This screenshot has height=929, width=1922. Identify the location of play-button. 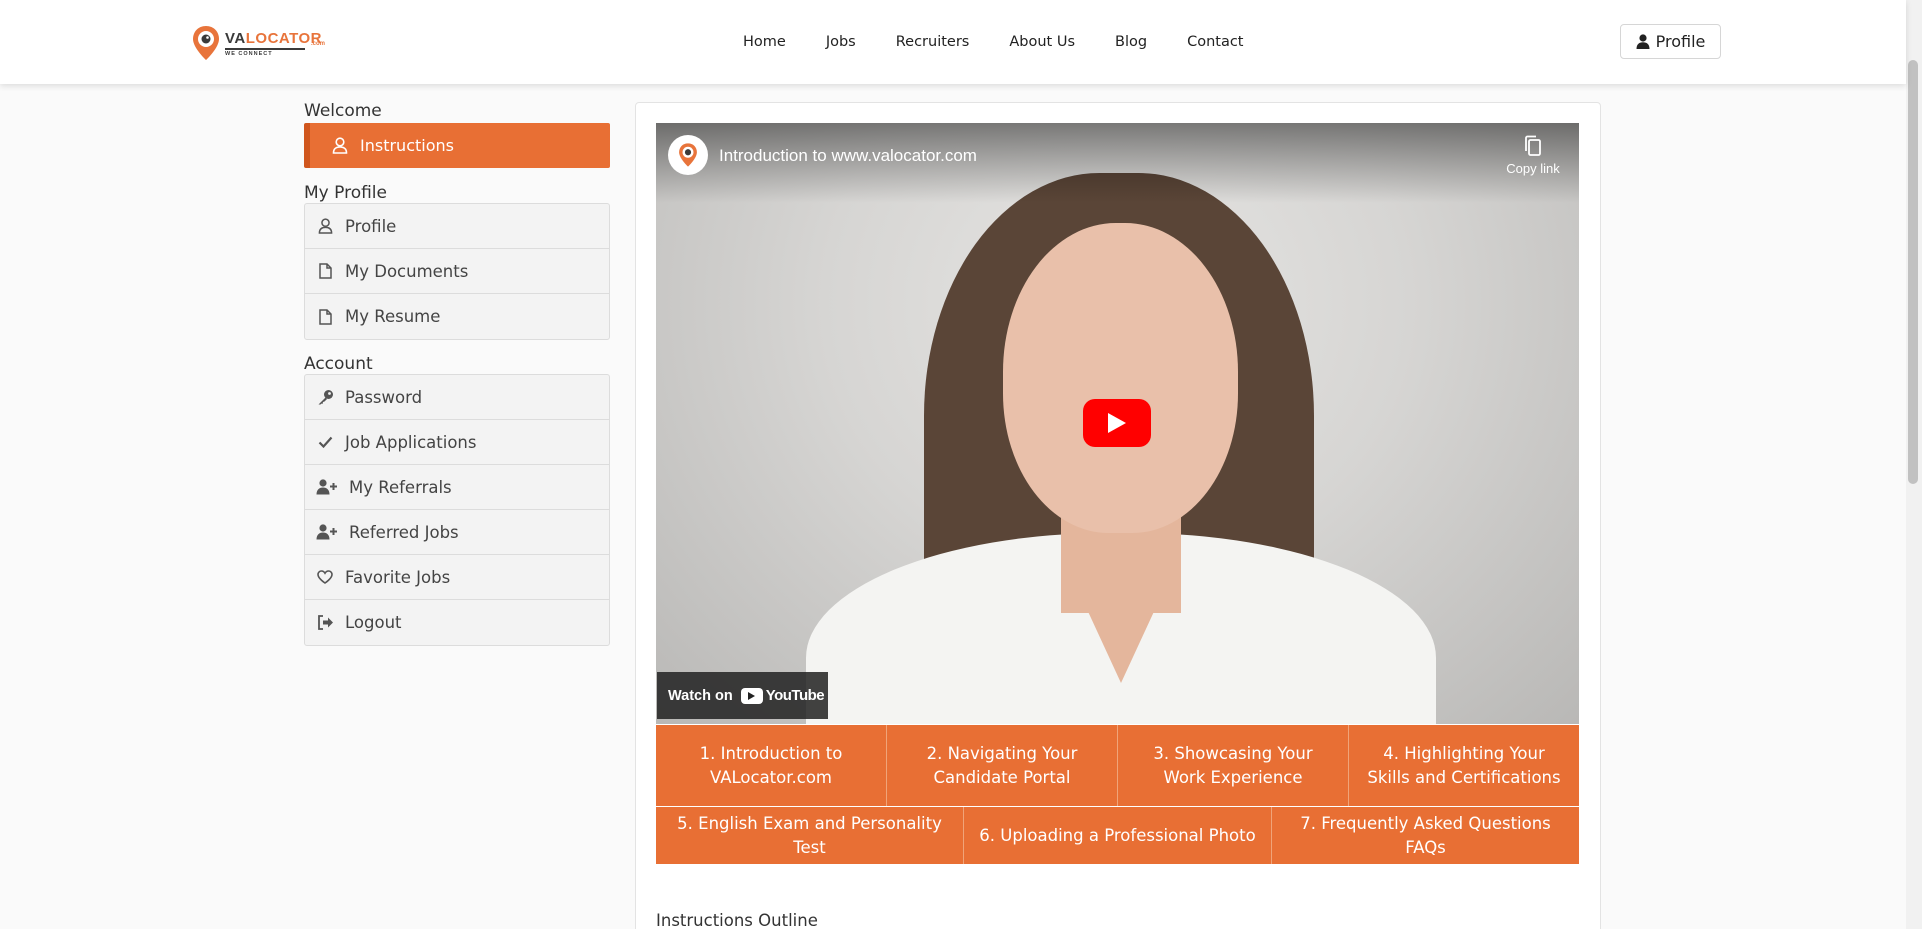
(1117, 423).